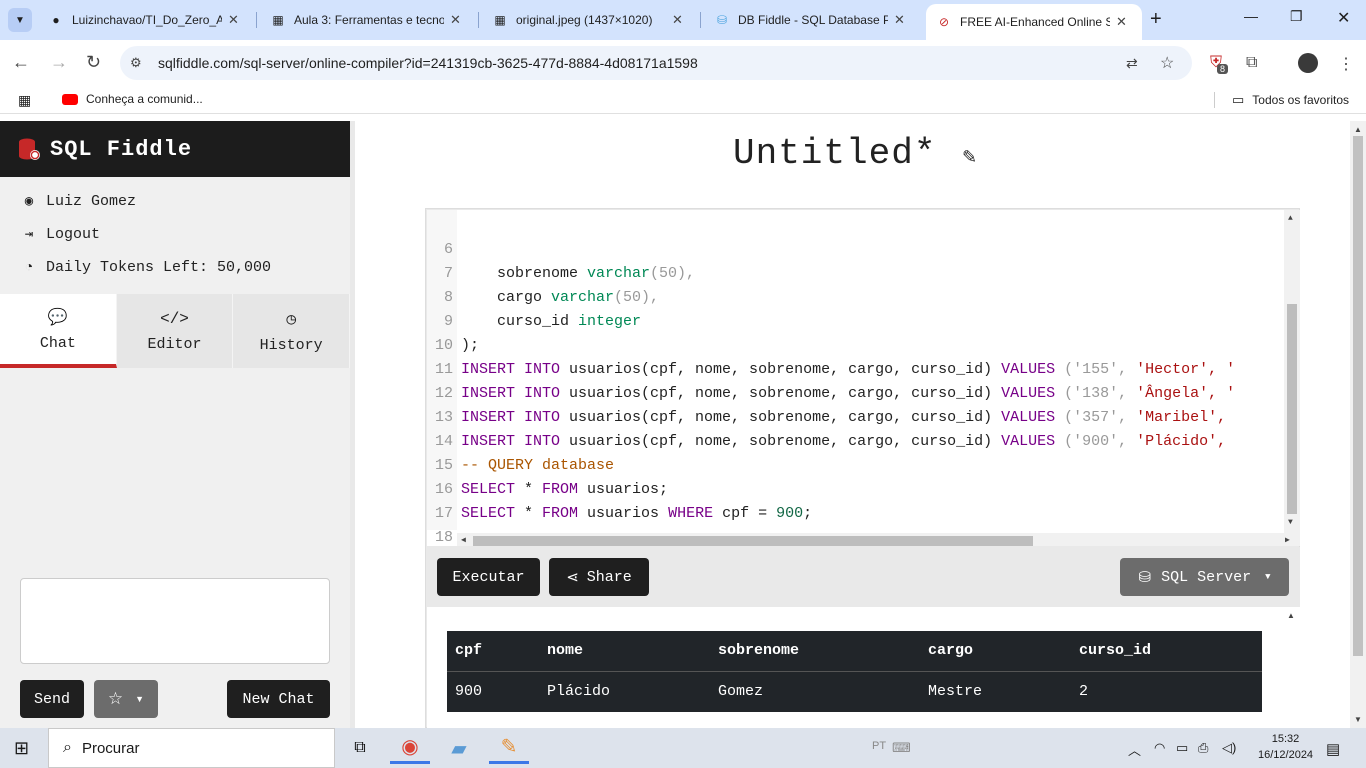 Image resolution: width=1366 pixels, height=768 pixels. I want to click on folder-icon: ▭, so click(1238, 99).